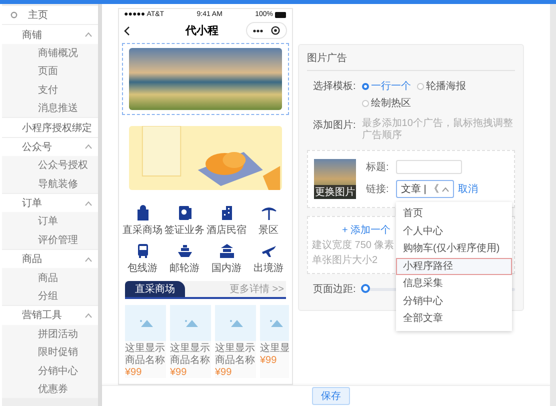 This screenshot has height=406, width=556. I want to click on sidebar-subitem: 导航装修, so click(50, 183).